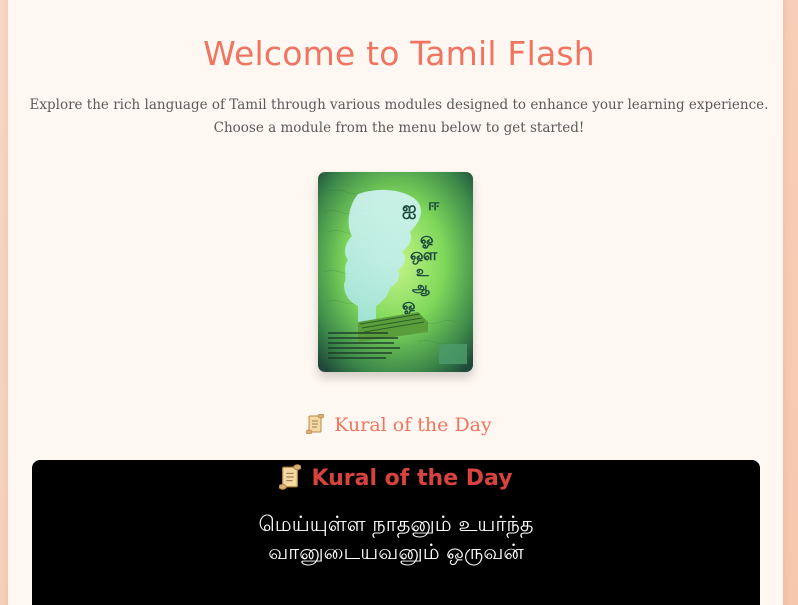  I want to click on kural-section-heading-label: Kural of the Day, so click(413, 425).